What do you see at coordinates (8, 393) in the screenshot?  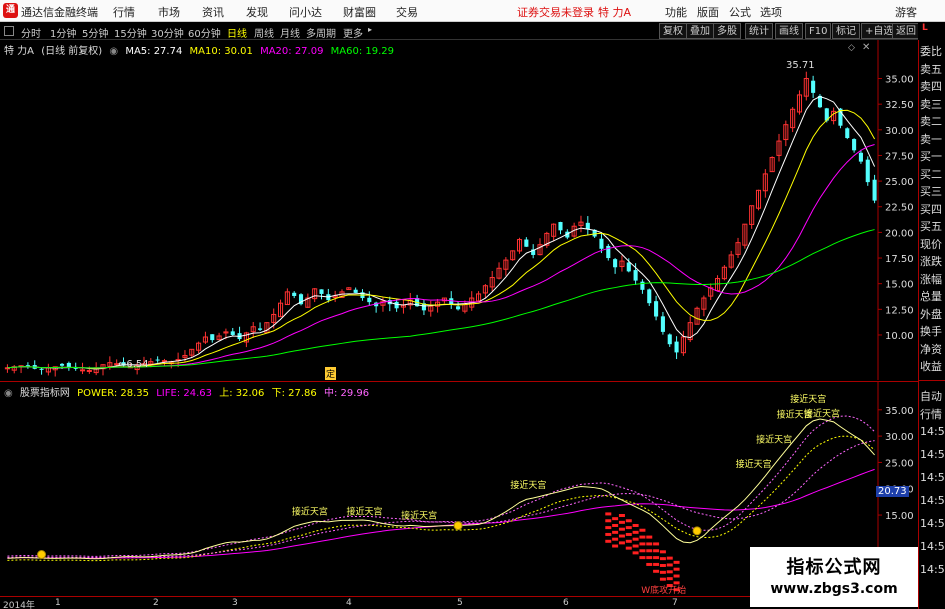 I see `indicator-toggle-icon: ◉` at bounding box center [8, 393].